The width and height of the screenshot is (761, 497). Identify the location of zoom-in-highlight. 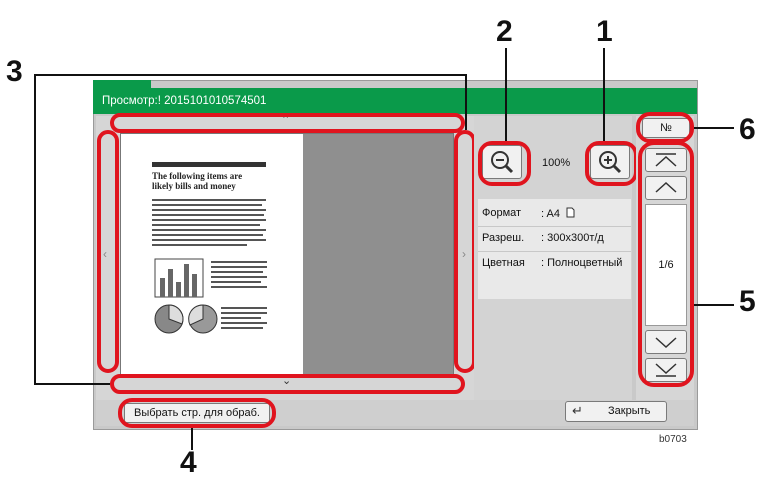
(611, 163).